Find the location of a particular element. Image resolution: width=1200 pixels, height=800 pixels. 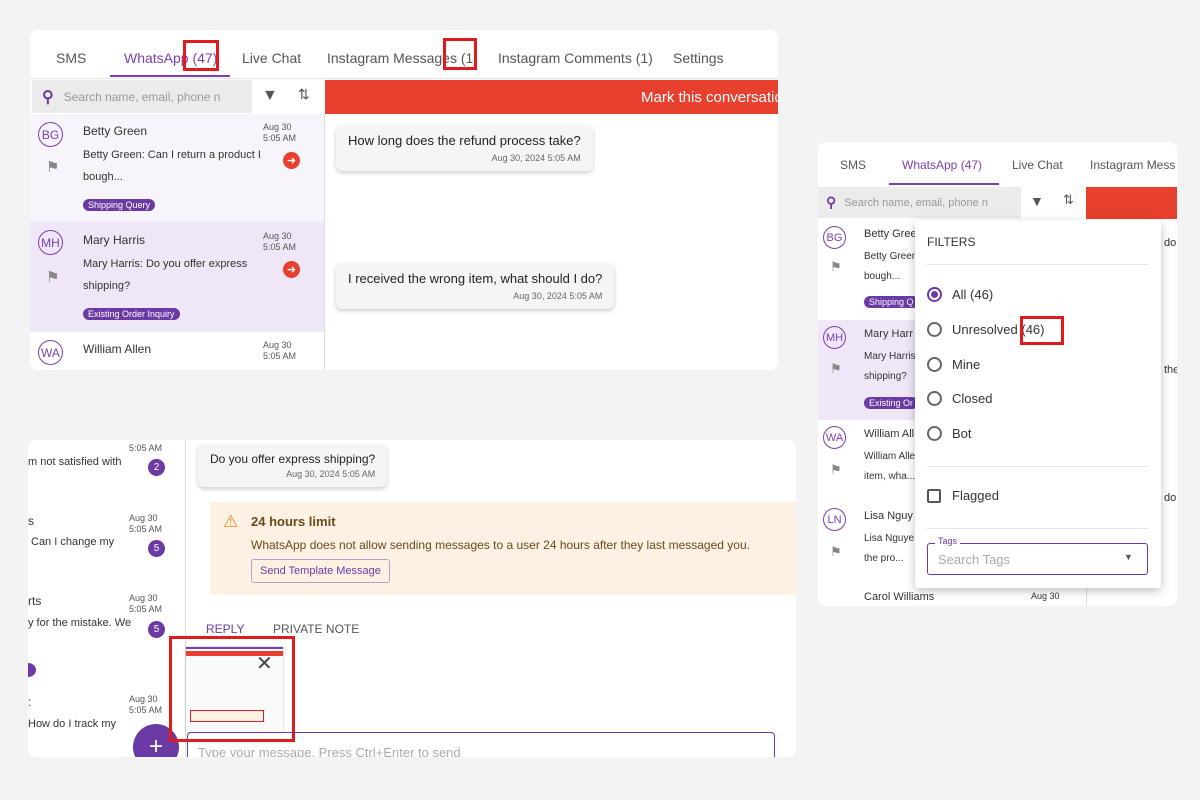

conversation-item: Carol Williams Aug 30 is located at coordinates (948, 597).